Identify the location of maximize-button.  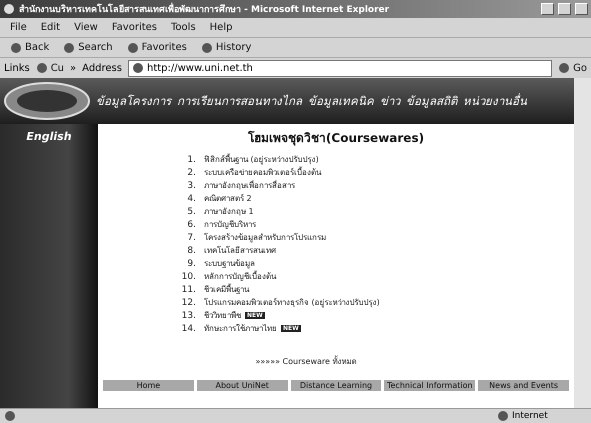
(564, 9).